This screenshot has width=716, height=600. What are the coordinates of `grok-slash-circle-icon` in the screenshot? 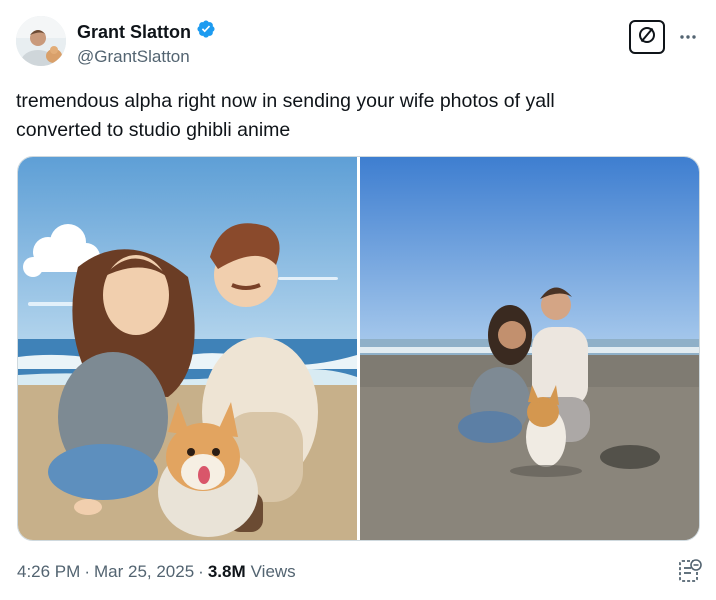 It's located at (647, 37).